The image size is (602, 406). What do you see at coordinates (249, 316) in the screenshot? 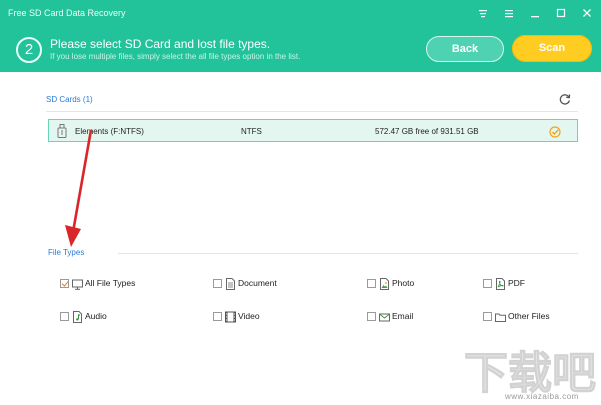
I see `file-type-label: Video` at bounding box center [249, 316].